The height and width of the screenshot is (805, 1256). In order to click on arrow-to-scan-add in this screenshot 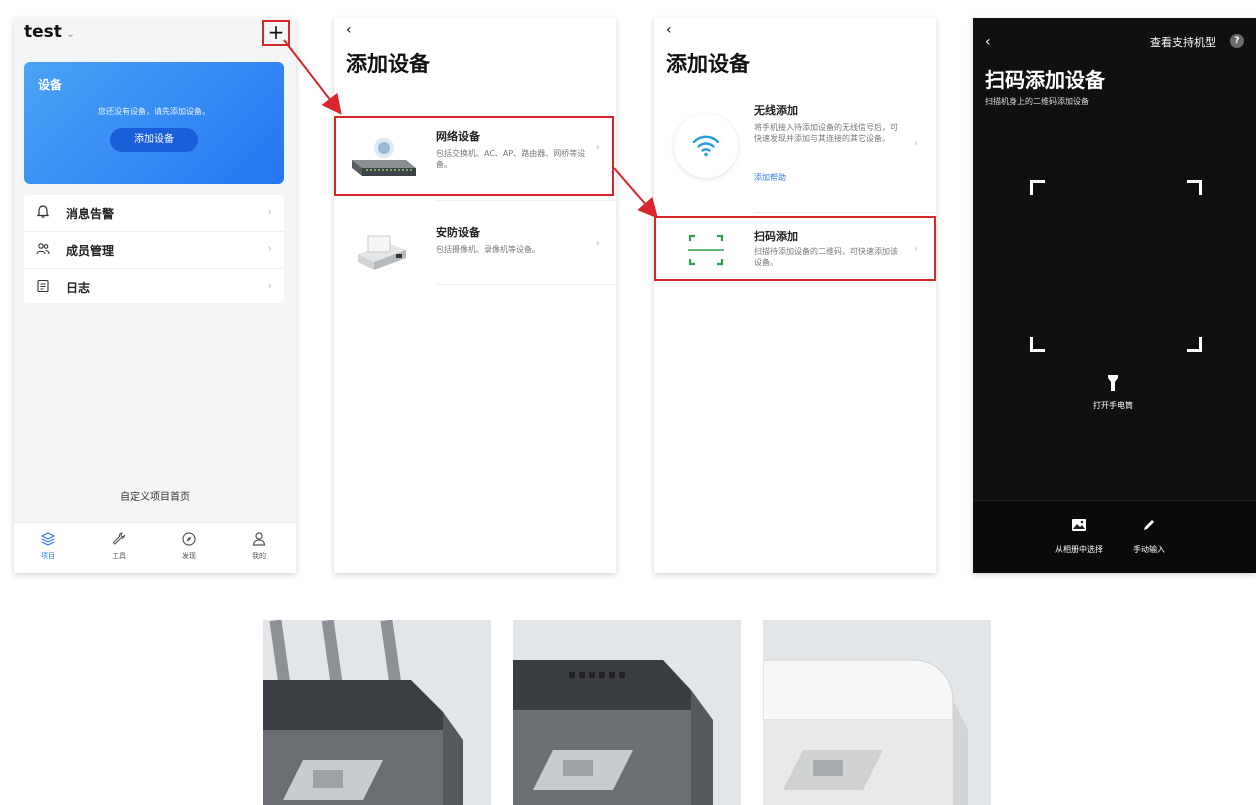, I will do `click(635, 193)`.